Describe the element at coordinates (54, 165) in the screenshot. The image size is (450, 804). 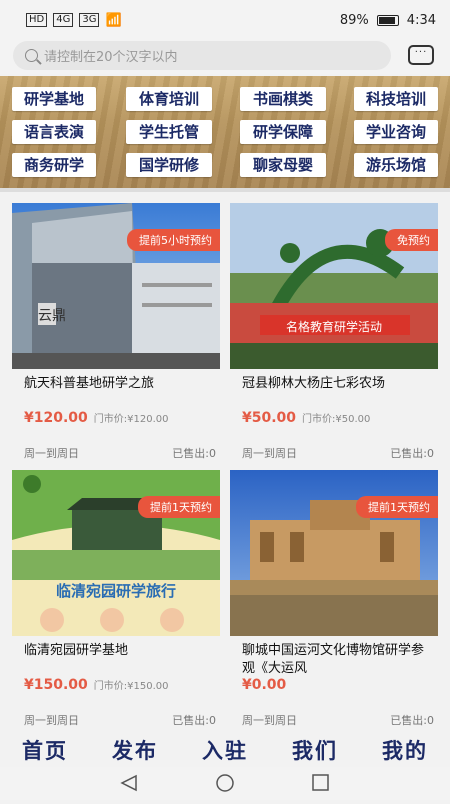
I see `category-tag: 商务研学` at that location.